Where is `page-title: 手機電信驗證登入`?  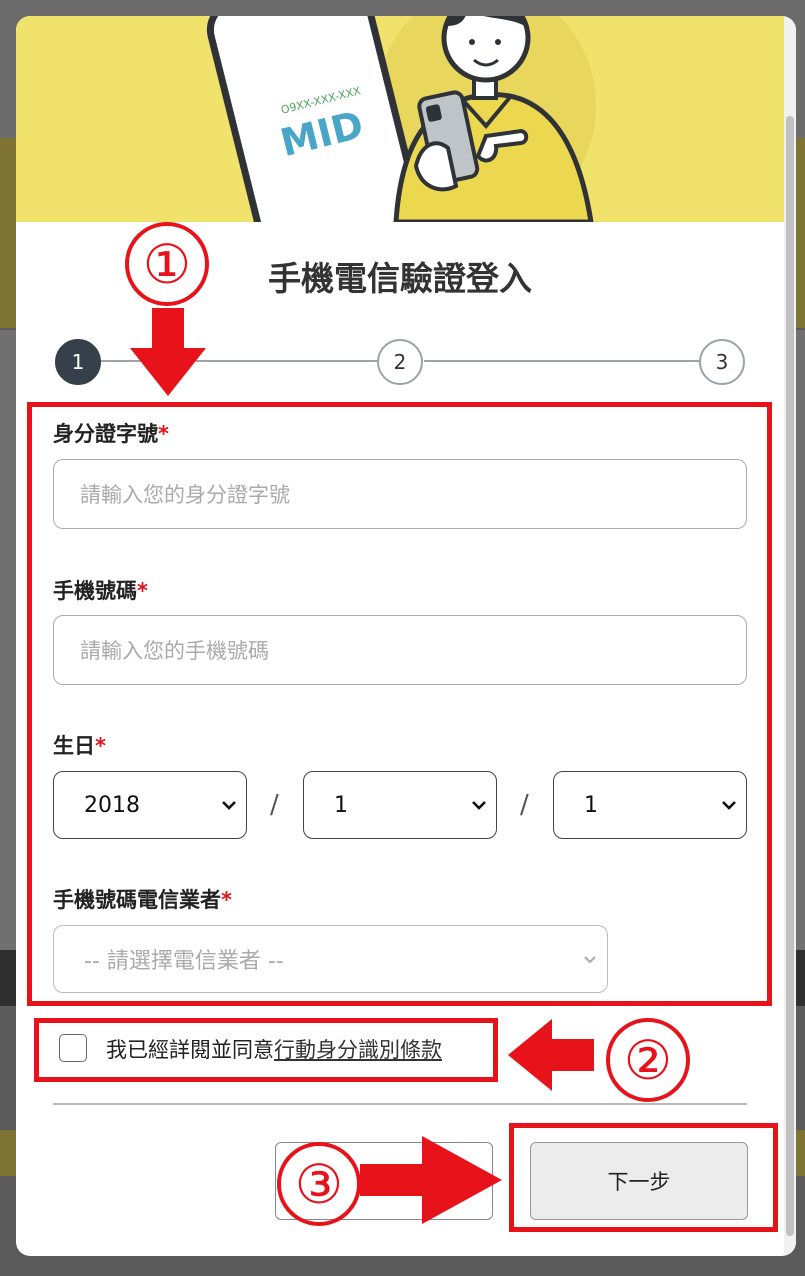 page-title: 手機電信驗證登入 is located at coordinates (400, 278).